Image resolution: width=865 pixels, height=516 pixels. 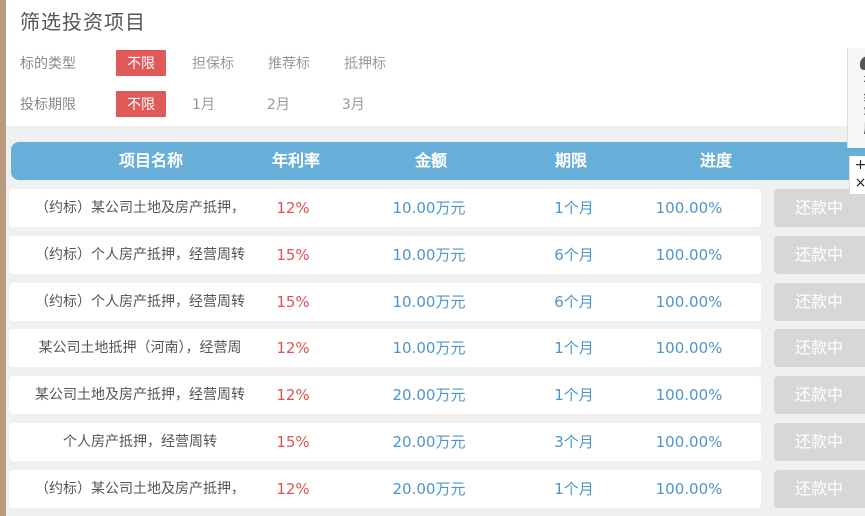 I want to click on filter-term-1m: 1月, so click(x=203, y=104).